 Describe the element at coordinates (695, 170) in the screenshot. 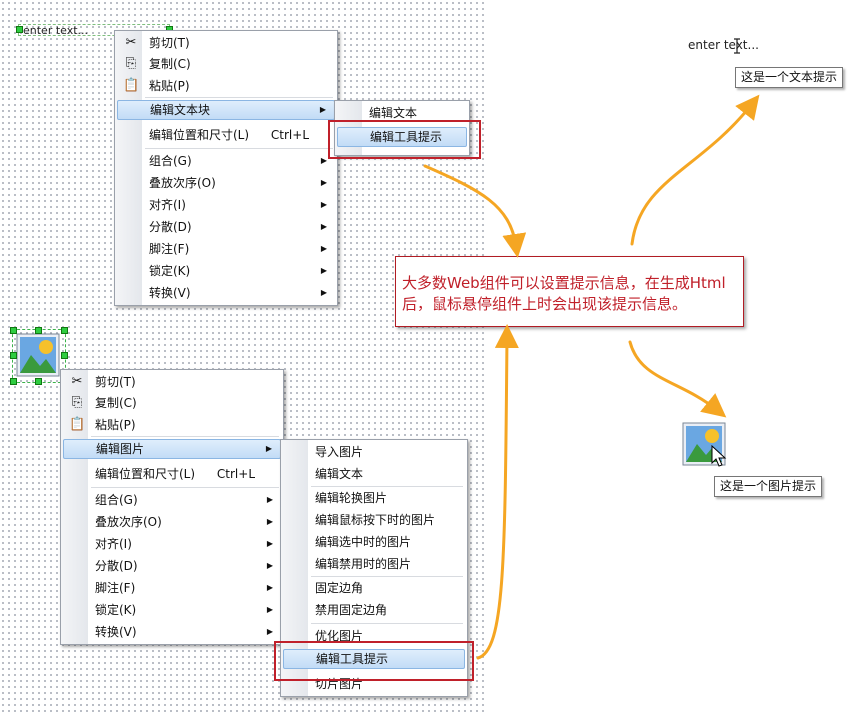

I see `arrow-to-text-tooltip` at that location.